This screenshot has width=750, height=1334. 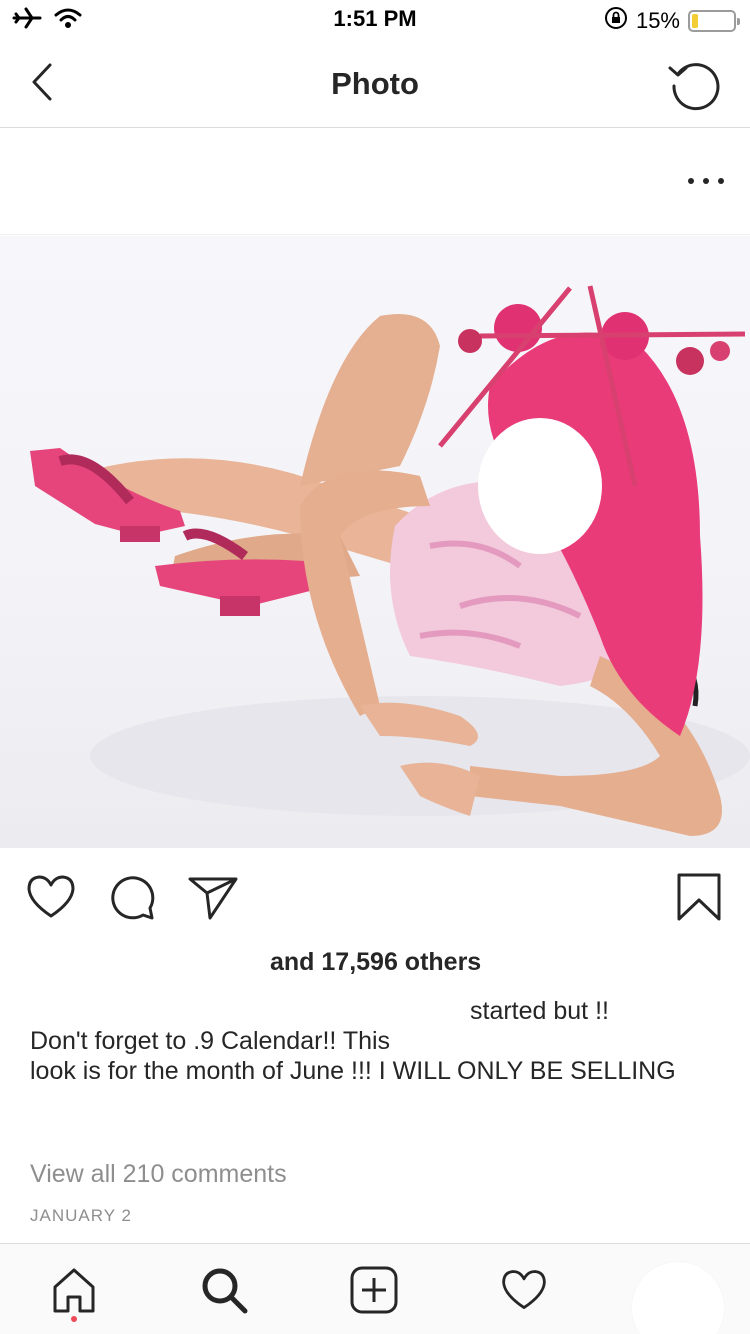 I want to click on notification-dot, so click(x=74, y=1319).